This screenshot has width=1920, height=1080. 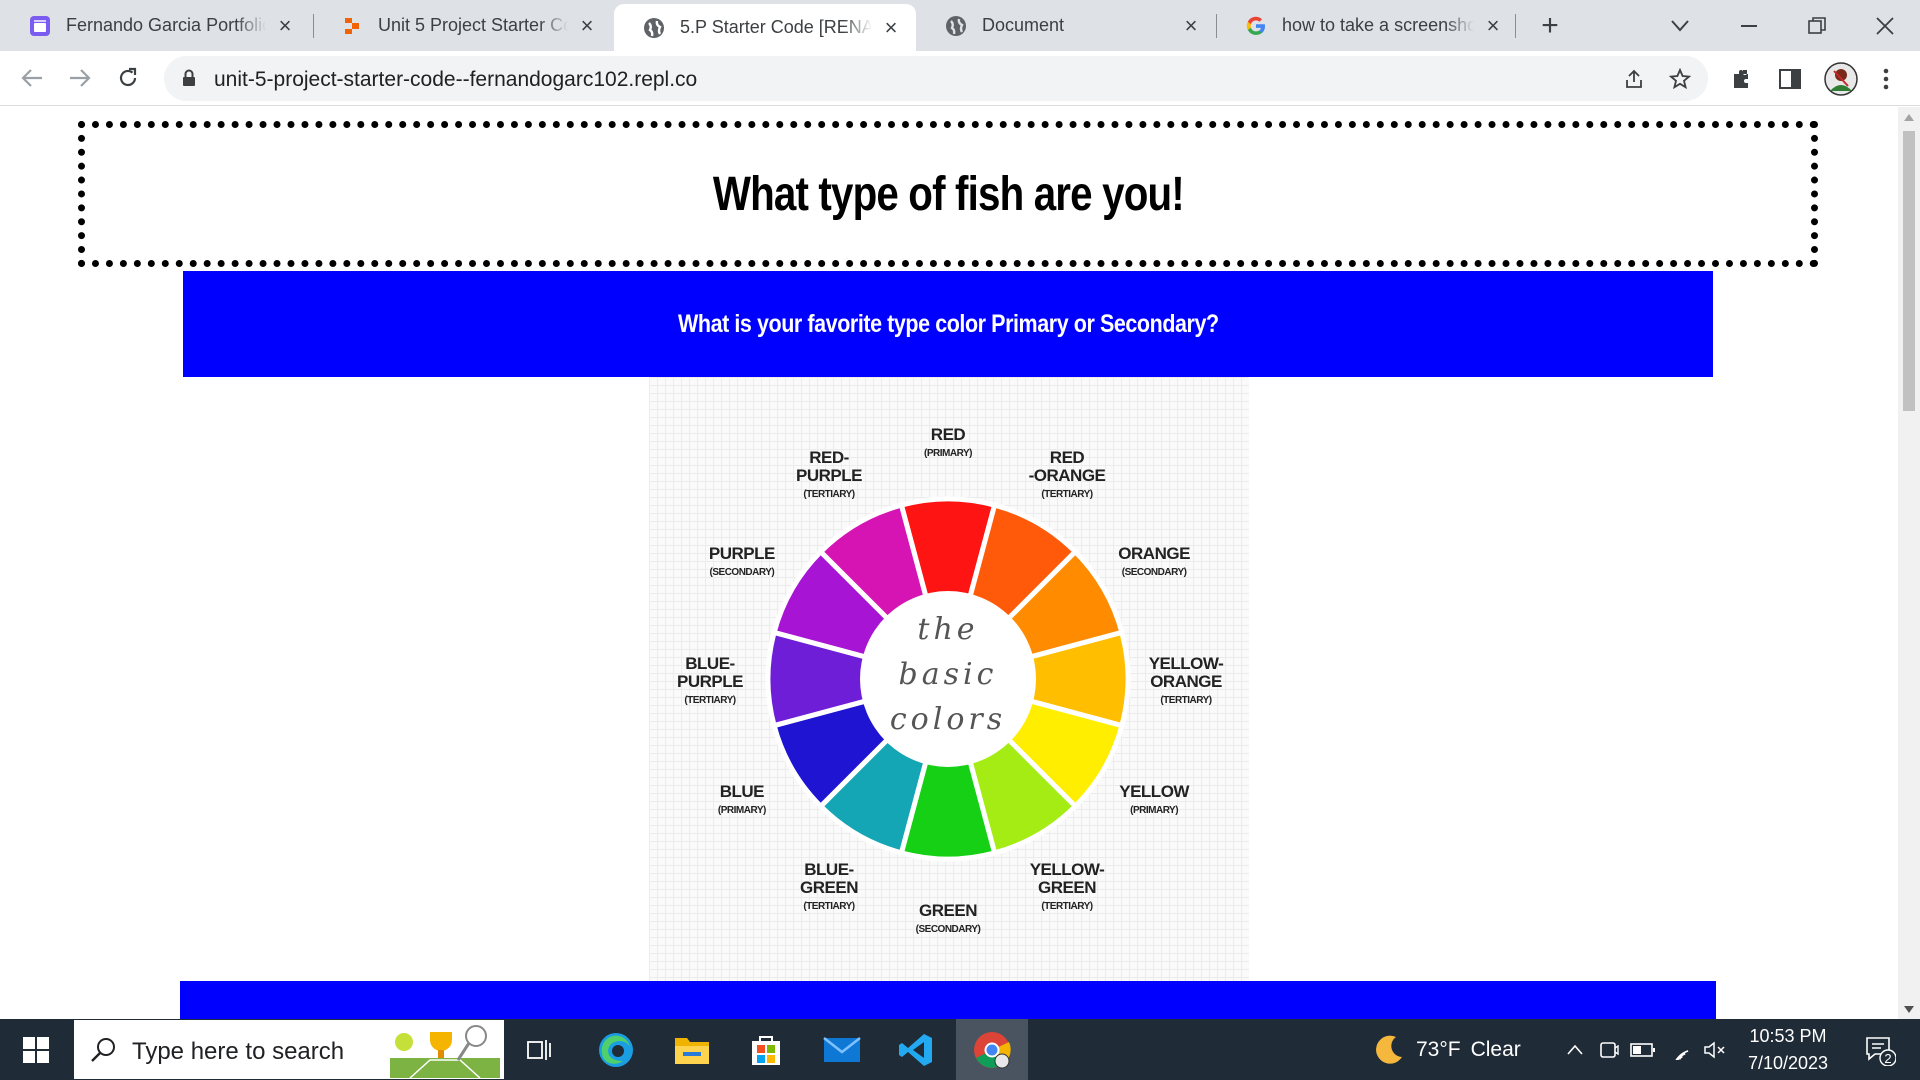 I want to click on start-button, so click(x=36, y=1049).